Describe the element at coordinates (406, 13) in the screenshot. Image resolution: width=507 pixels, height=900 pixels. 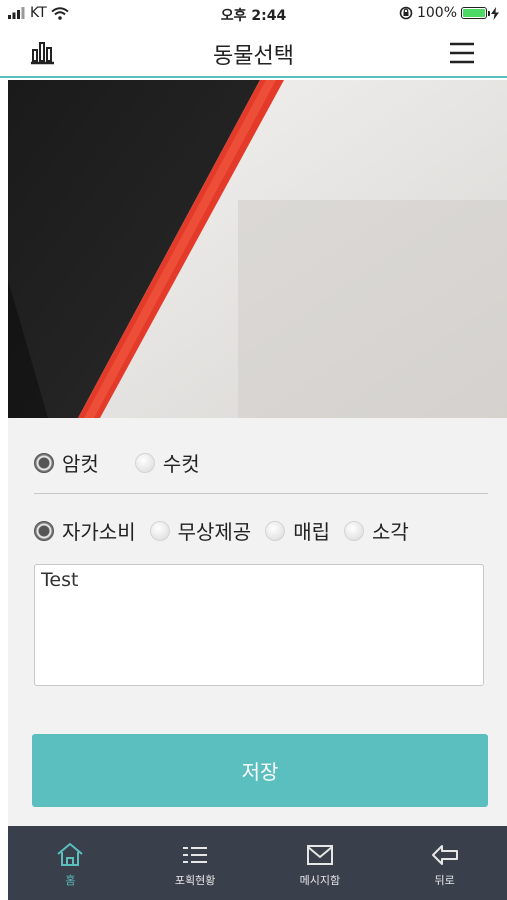
I see `rotation-lock-icon` at that location.